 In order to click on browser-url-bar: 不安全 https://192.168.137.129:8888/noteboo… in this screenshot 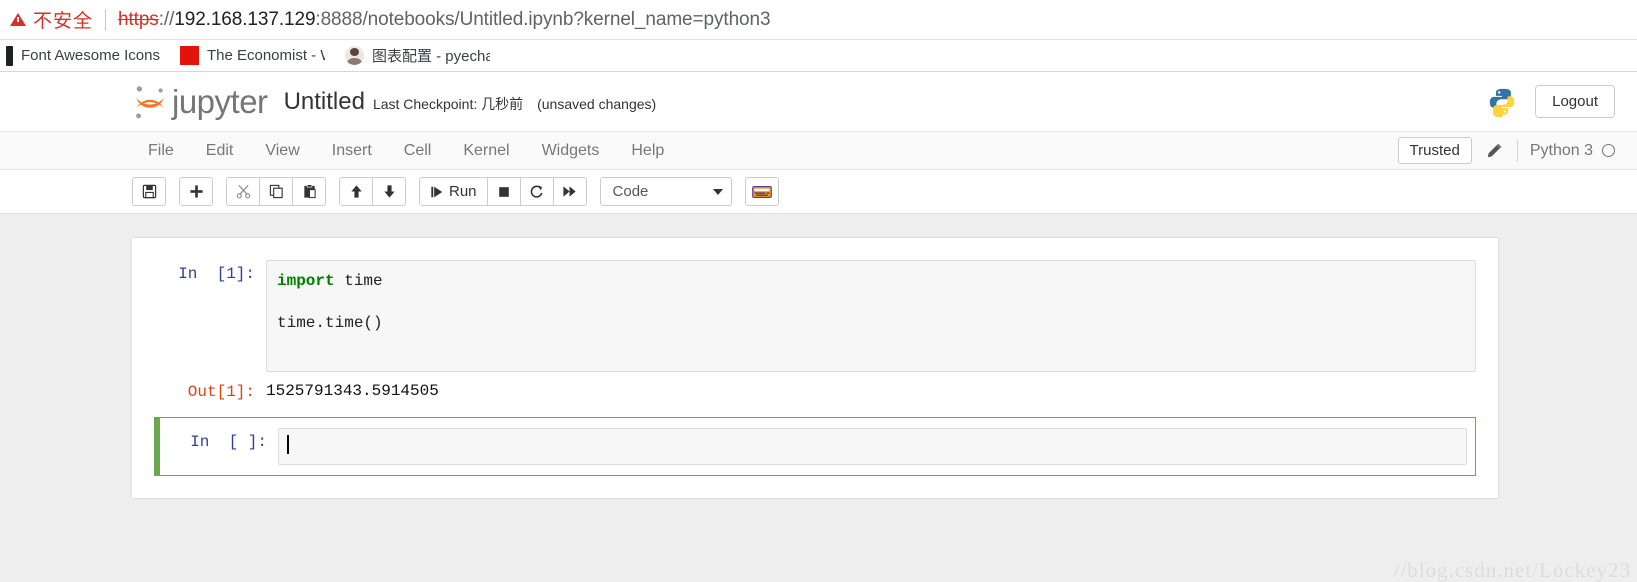, I will do `click(818, 20)`.